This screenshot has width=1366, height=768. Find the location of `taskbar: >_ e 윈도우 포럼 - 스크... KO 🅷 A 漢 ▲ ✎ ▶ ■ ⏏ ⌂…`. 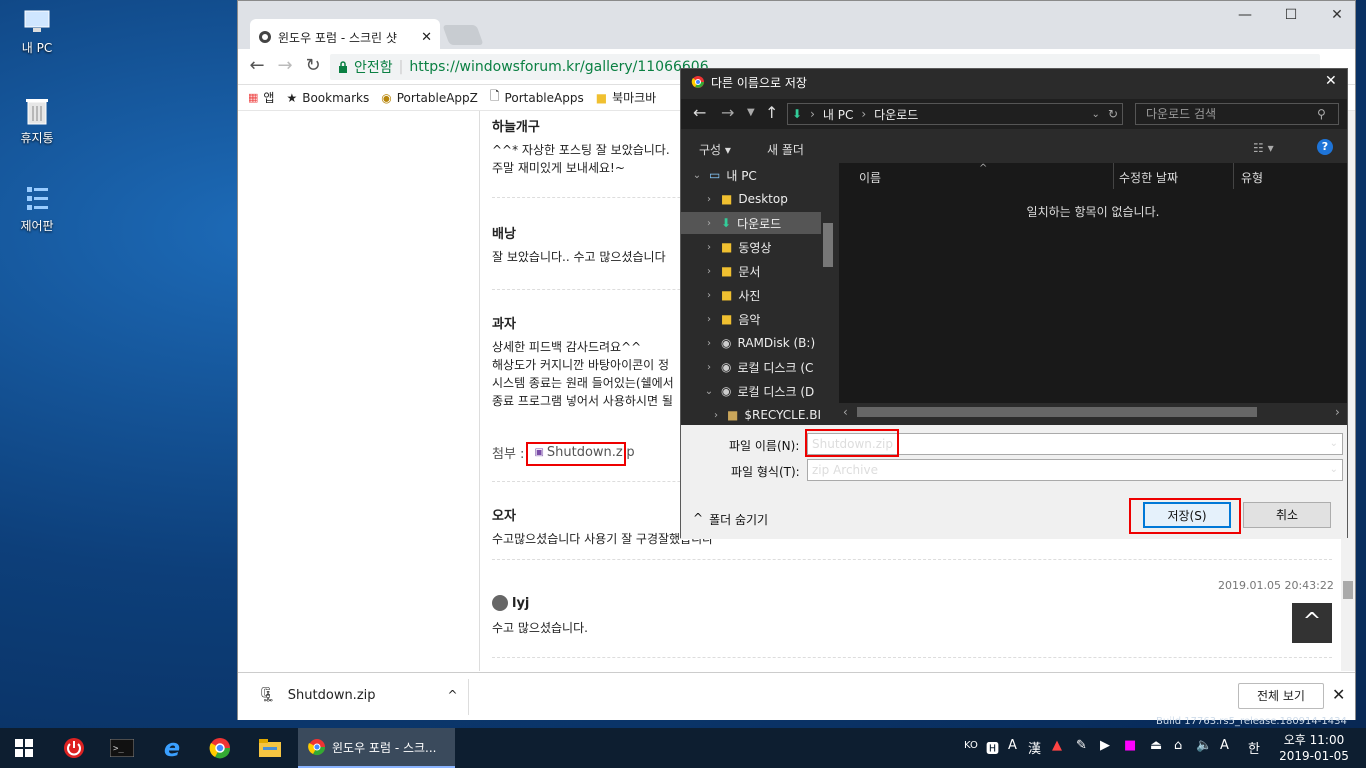

taskbar: >_ e 윈도우 포럼 - 스크... KO 🅷 A 漢 ▲ ✎ ▶ ■ ⏏ ⌂… is located at coordinates (683, 748).